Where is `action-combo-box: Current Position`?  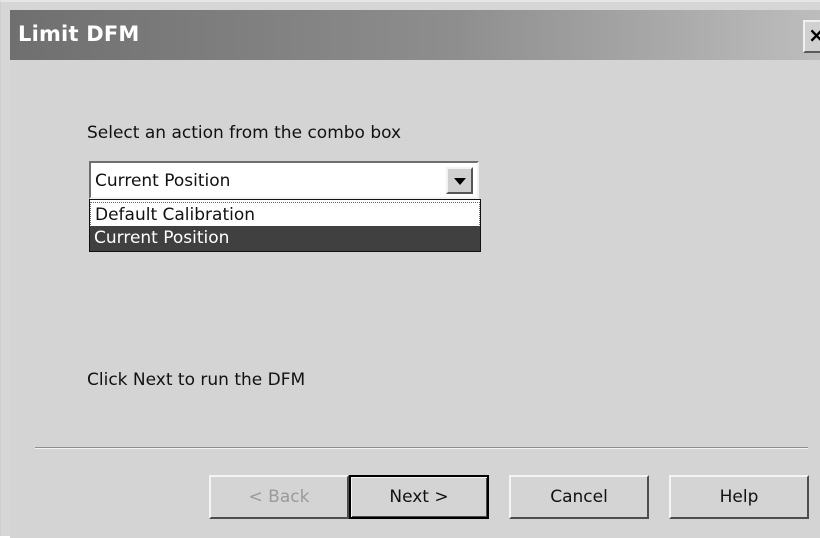 action-combo-box: Current Position is located at coordinates (284, 180).